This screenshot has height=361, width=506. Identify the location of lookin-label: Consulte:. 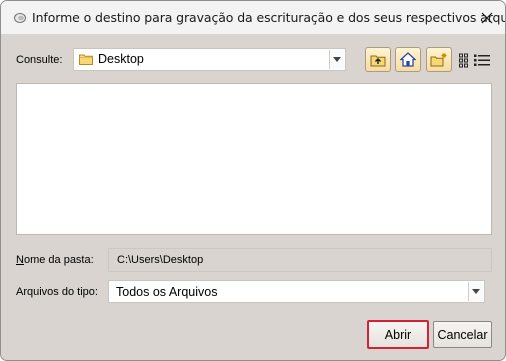
(39, 60).